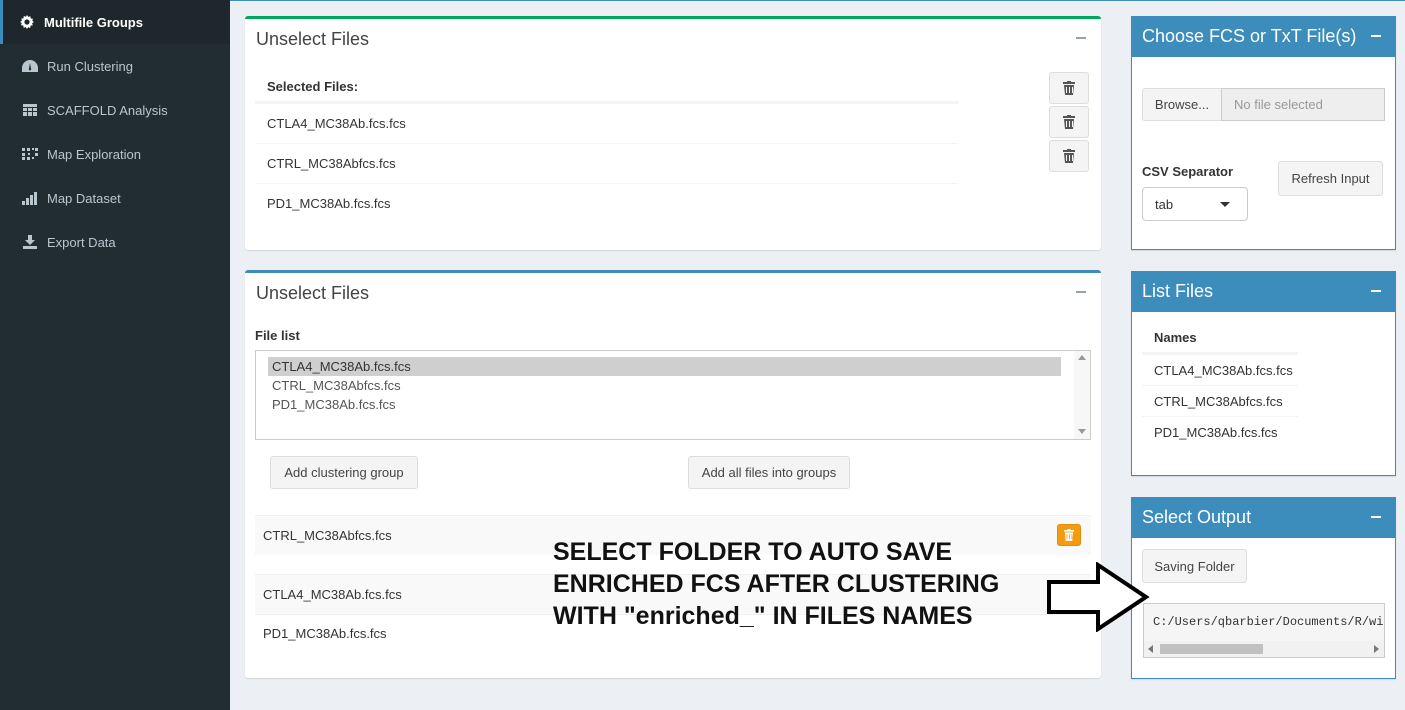 This screenshot has width=1405, height=710. What do you see at coordinates (30, 242) in the screenshot?
I see `download-icon` at bounding box center [30, 242].